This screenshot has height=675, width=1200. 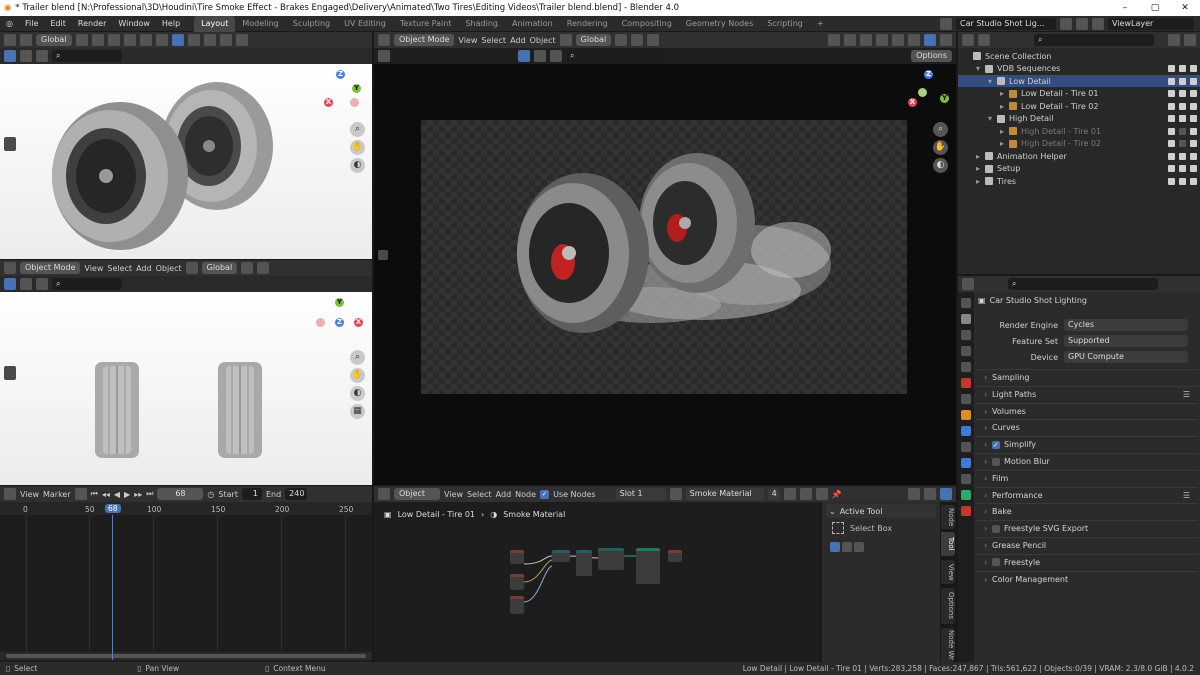 What do you see at coordinates (357, 411) in the screenshot?
I see `grid-view-icon: ▦` at bounding box center [357, 411].